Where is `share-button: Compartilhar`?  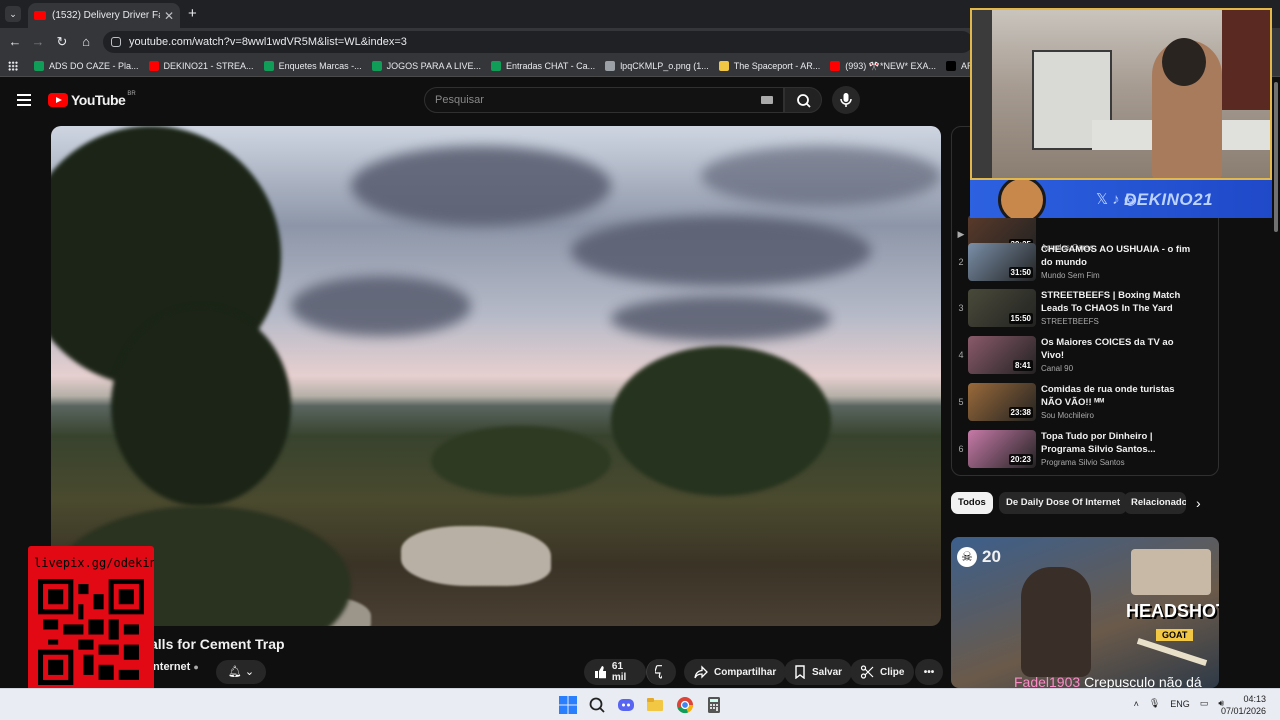 share-button: Compartilhar is located at coordinates (735, 672).